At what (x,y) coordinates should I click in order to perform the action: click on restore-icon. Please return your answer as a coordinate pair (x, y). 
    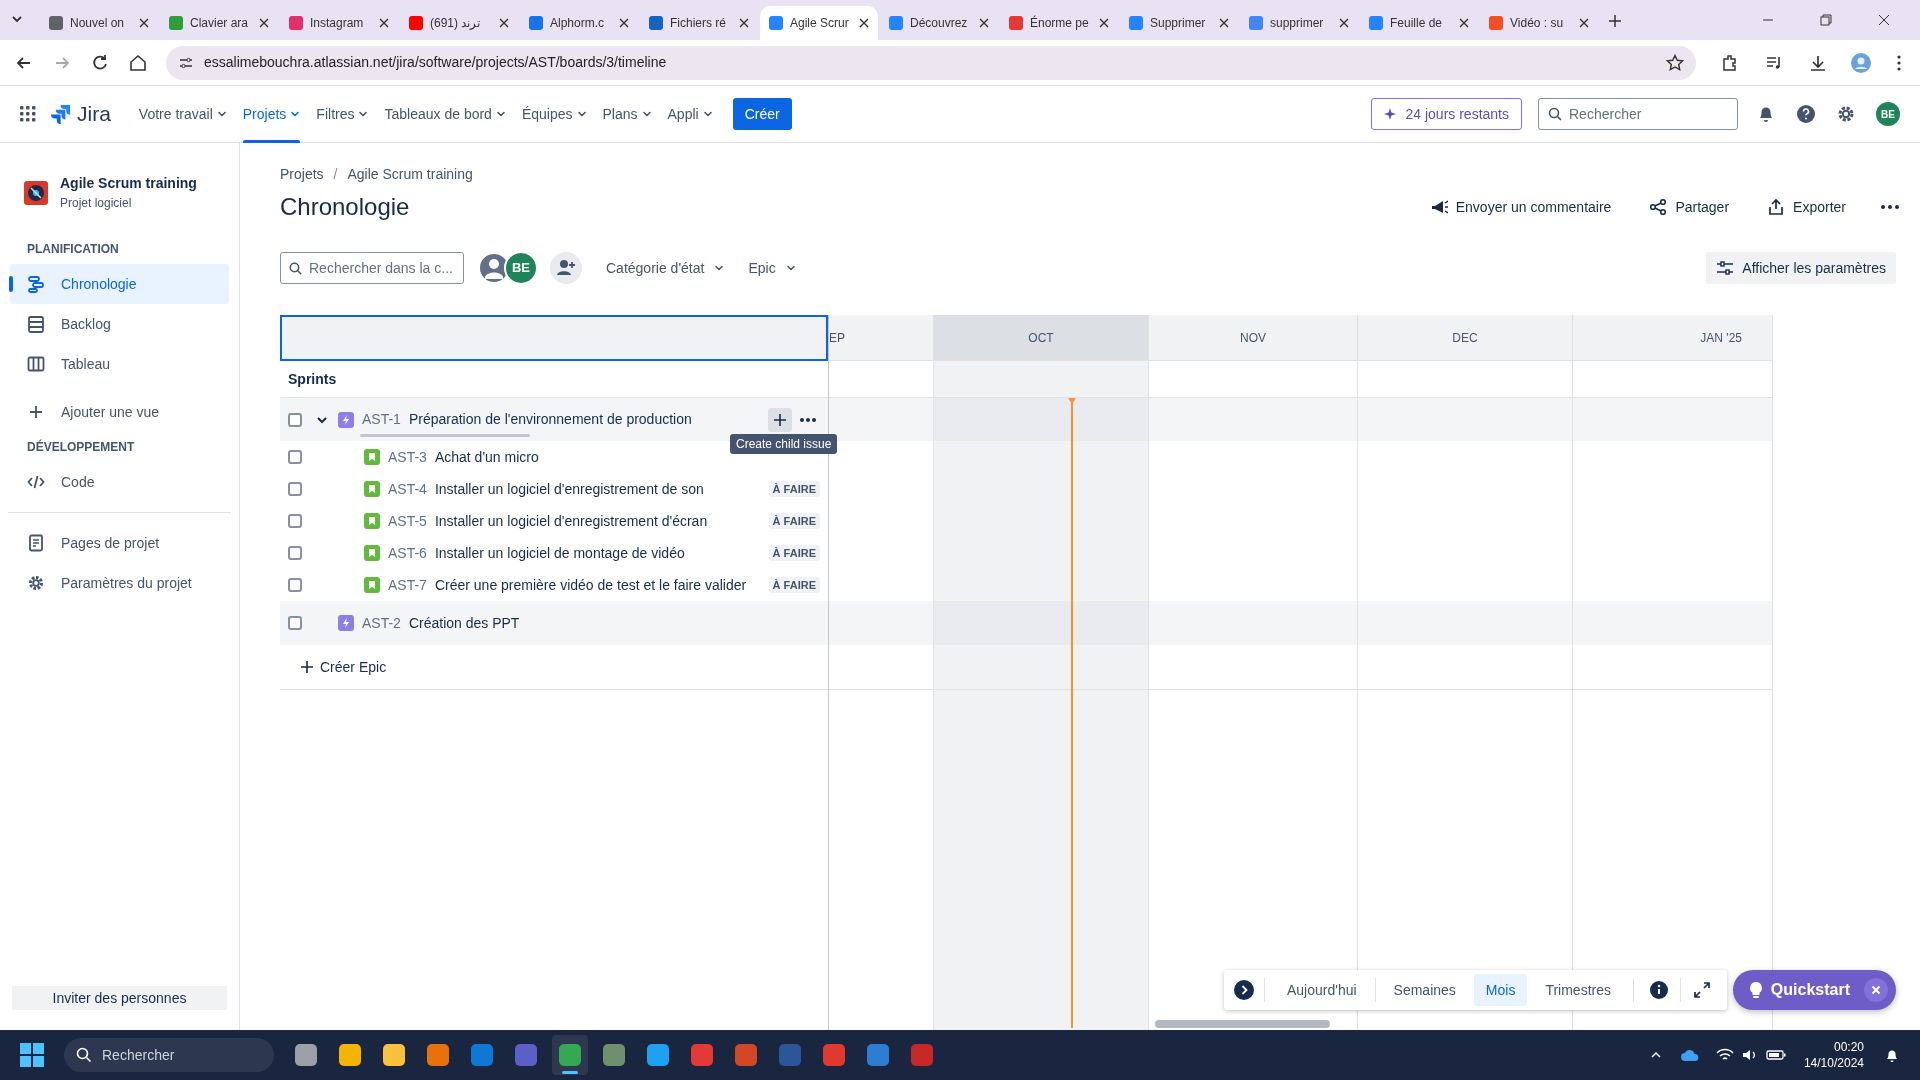
    Looking at the image, I should click on (1826, 20).